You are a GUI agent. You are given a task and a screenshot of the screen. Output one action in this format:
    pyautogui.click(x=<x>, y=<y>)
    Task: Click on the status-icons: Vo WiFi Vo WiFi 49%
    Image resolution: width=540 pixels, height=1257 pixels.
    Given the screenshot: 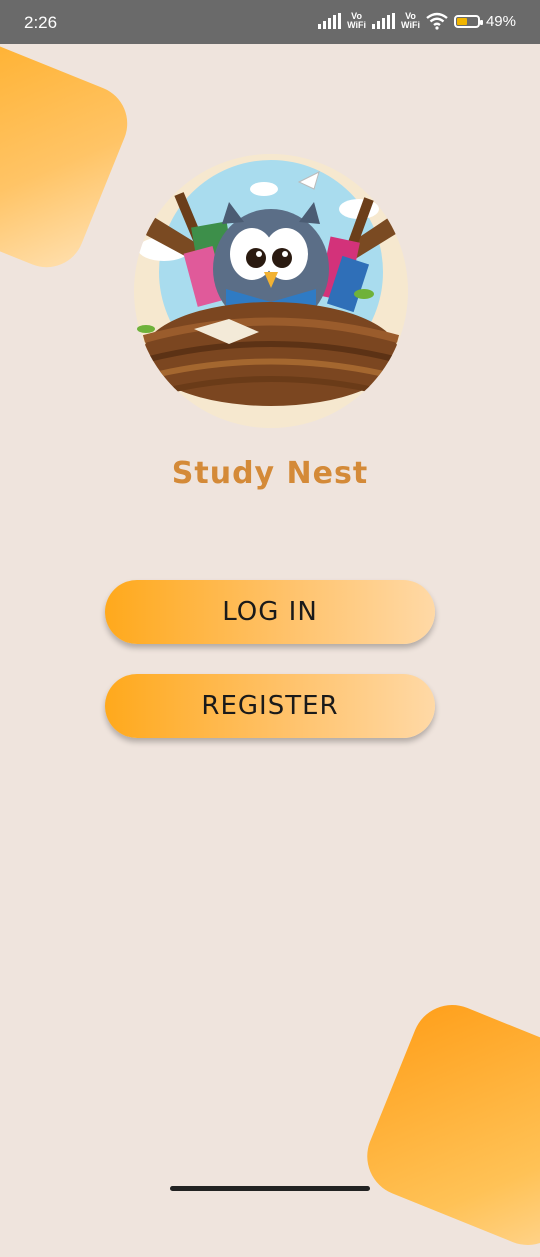 What is the action you would take?
    pyautogui.click(x=417, y=21)
    